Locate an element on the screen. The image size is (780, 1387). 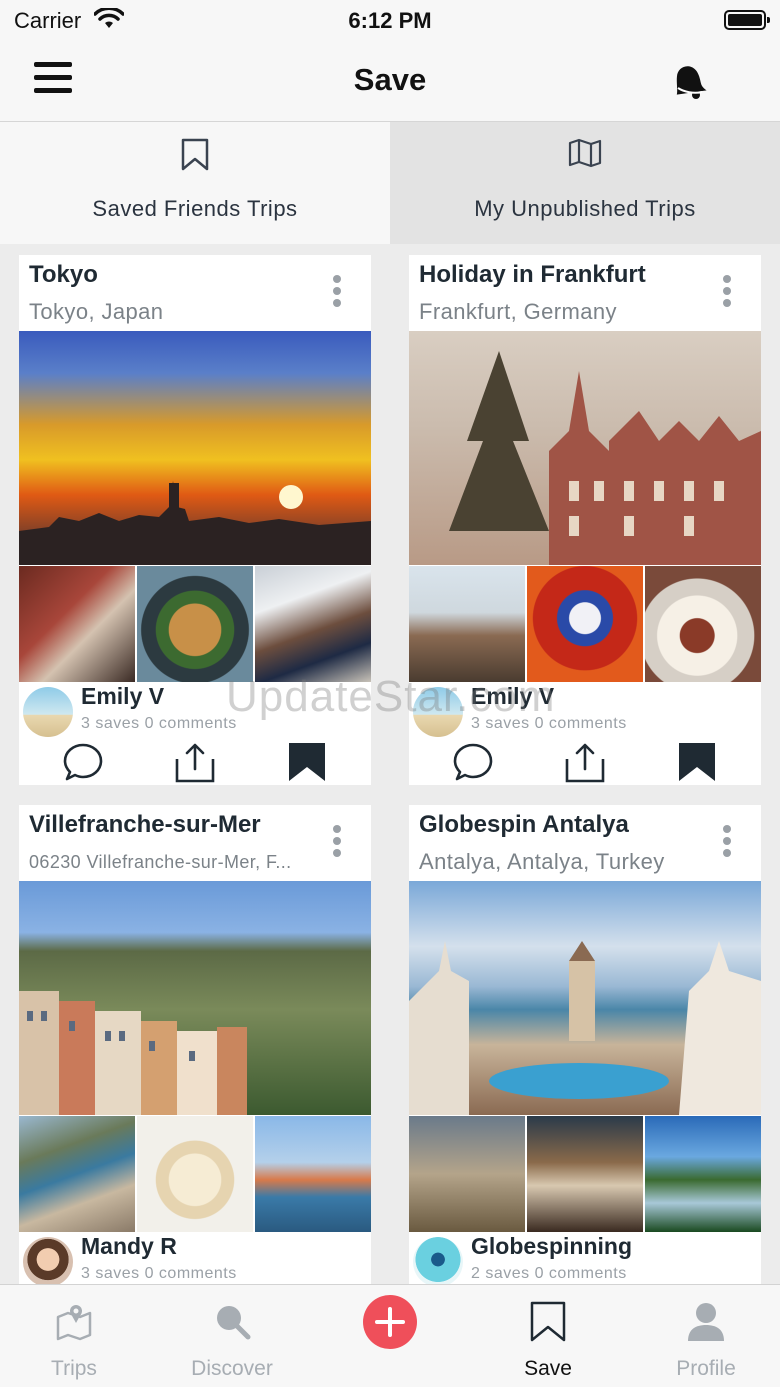
battery-icon is located at coordinates (747, 20).